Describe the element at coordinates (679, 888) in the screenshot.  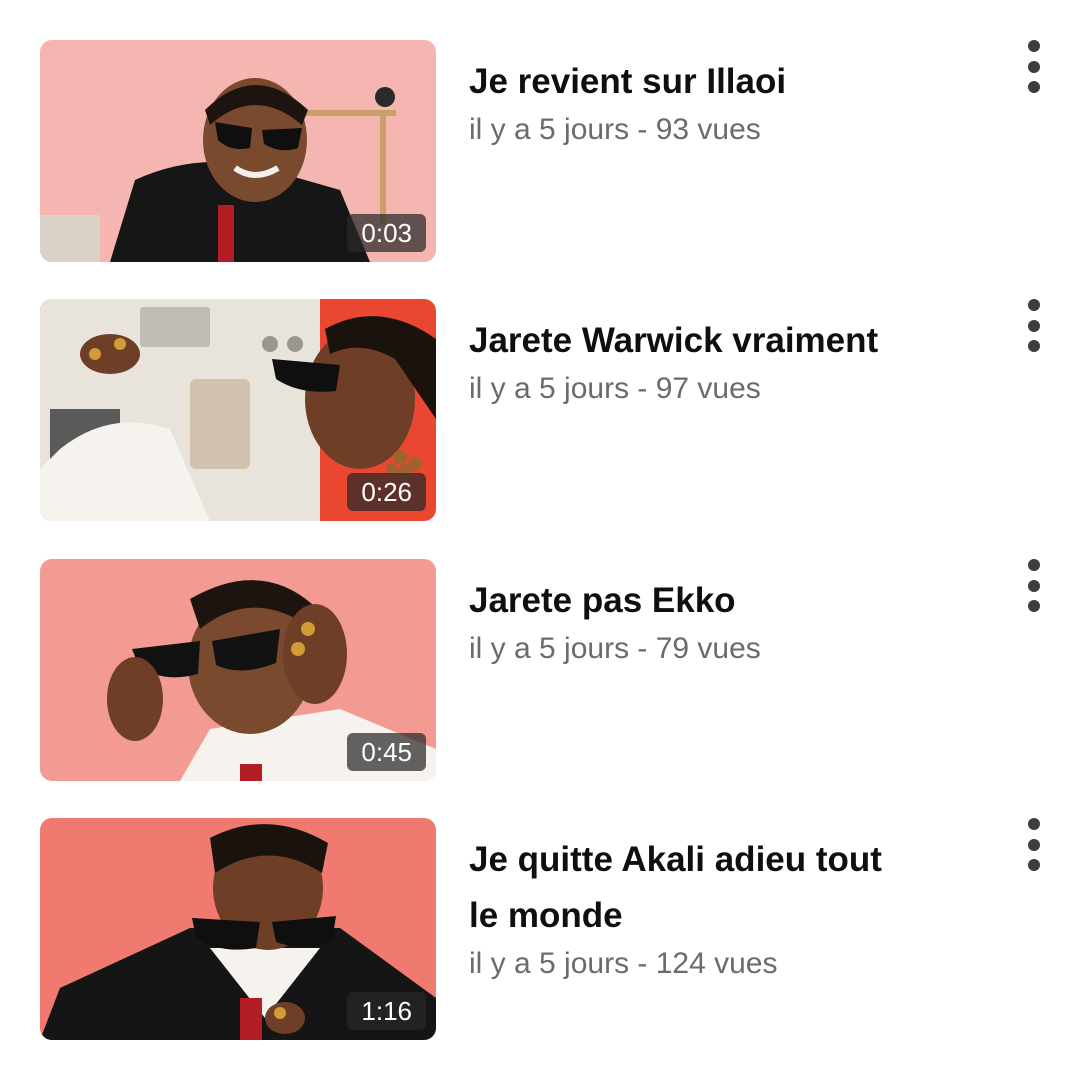
I see `video-title: Je quitte Akali adieu tout le monde` at that location.